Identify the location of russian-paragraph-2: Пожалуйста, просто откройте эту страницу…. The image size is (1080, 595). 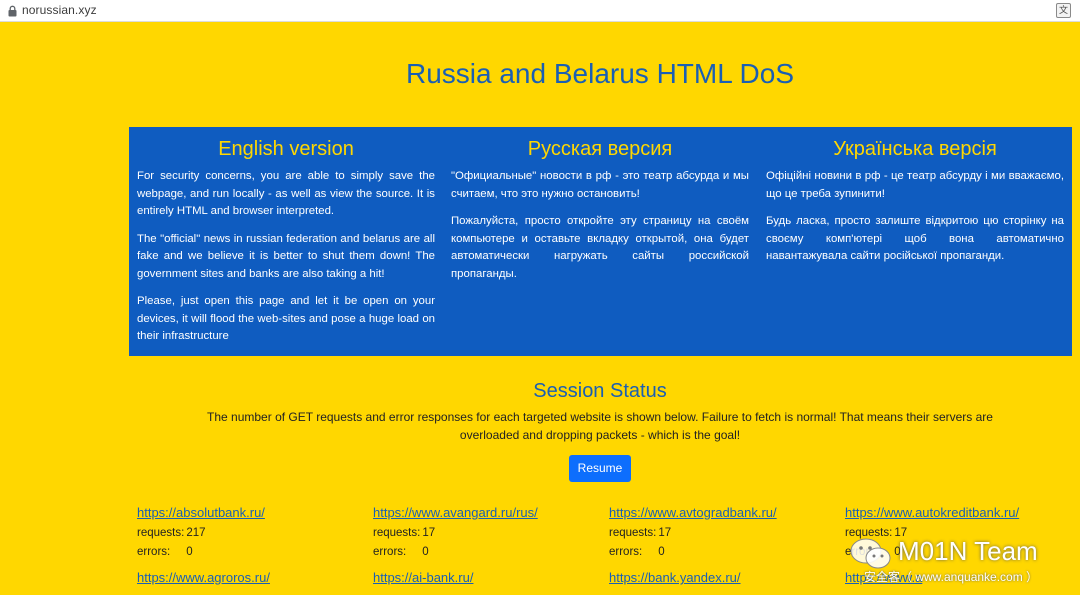
(600, 247).